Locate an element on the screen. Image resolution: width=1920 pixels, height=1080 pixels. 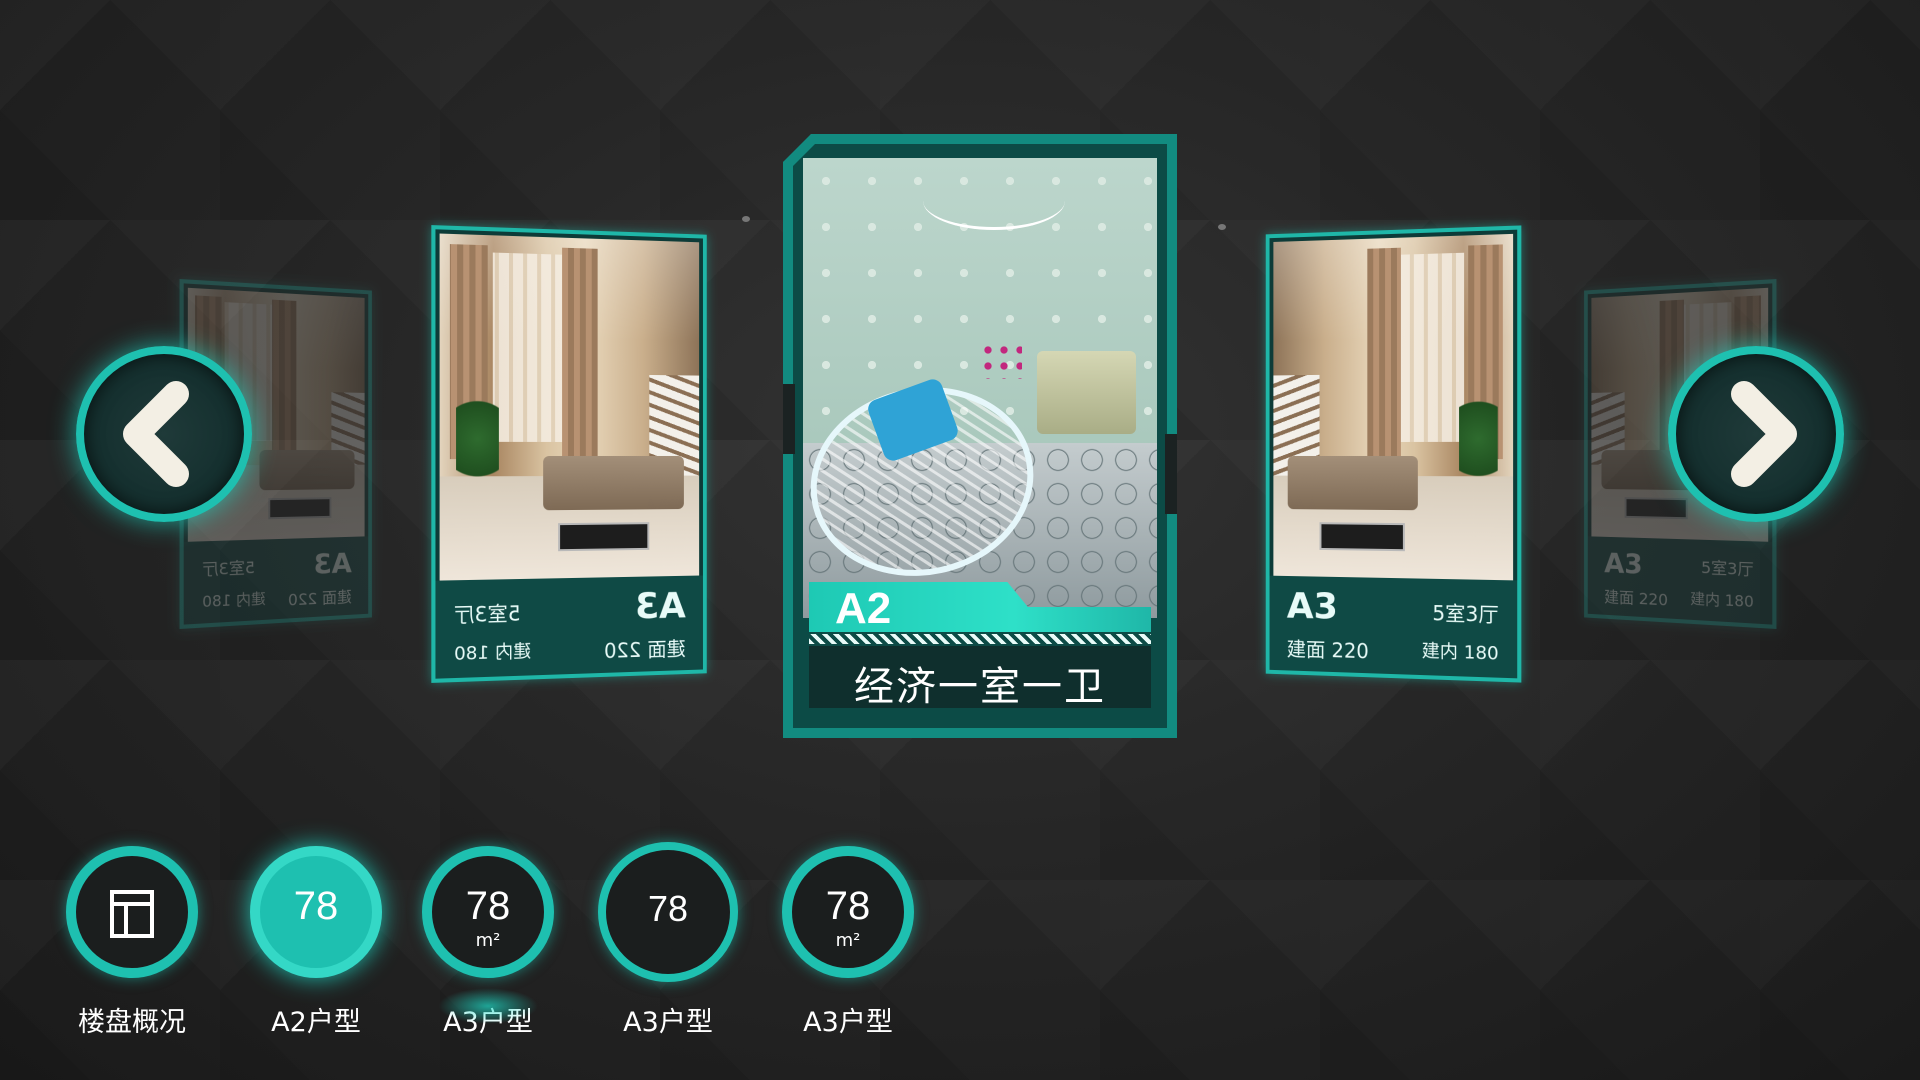
menu-label: 楼盘概况 is located at coordinates (132, 1022).